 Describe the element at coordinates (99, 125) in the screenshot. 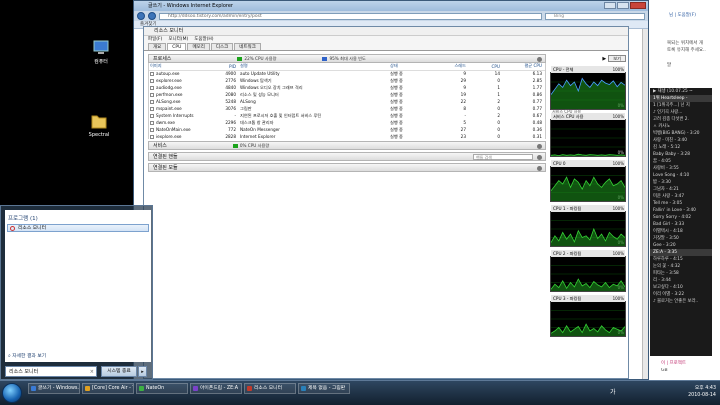

I see `desktop-icon-spectral: Spectral` at that location.